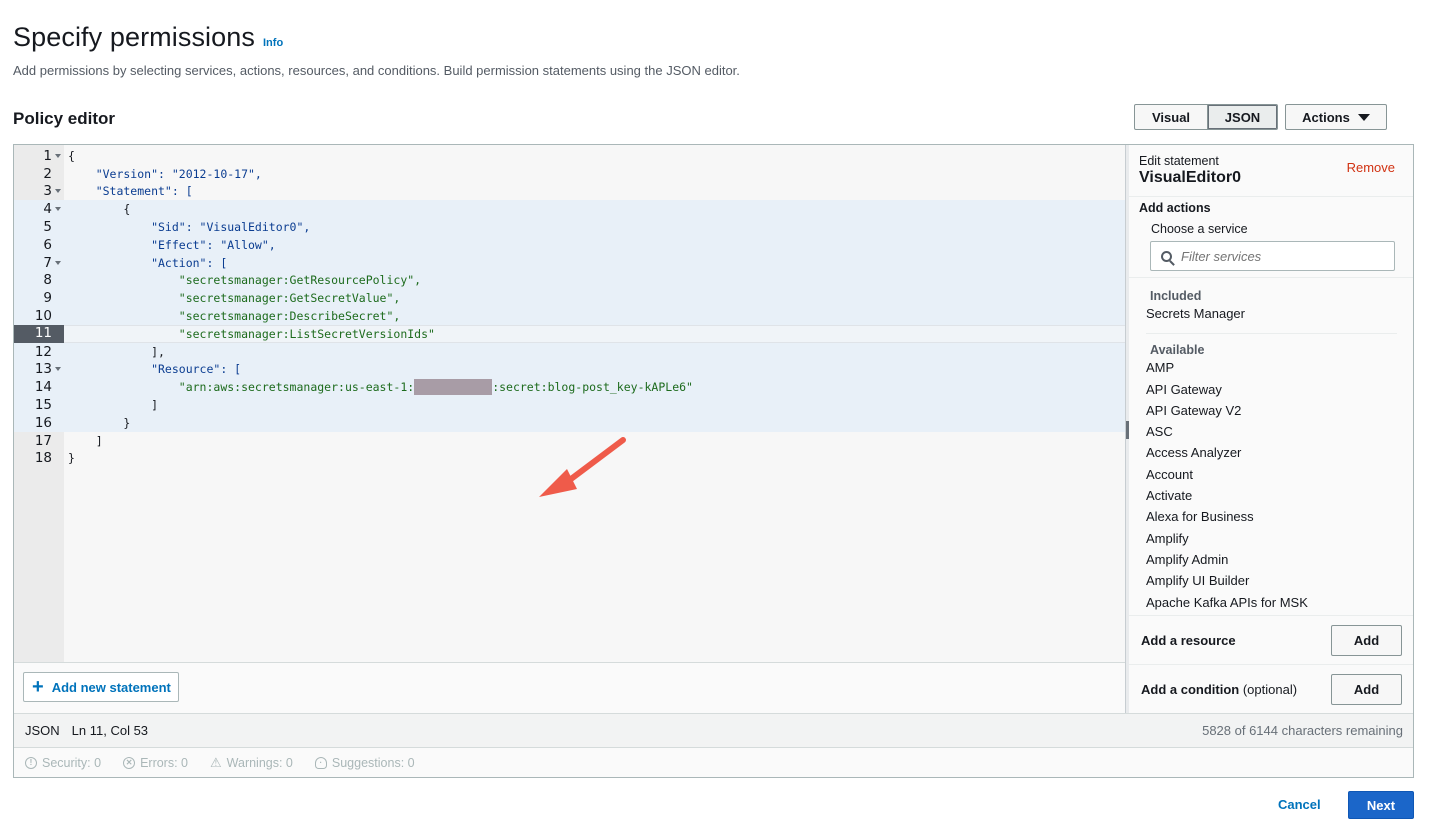 Image resolution: width=1430 pixels, height=828 pixels. I want to click on warnings-count: Warnings: 0, so click(259, 762).